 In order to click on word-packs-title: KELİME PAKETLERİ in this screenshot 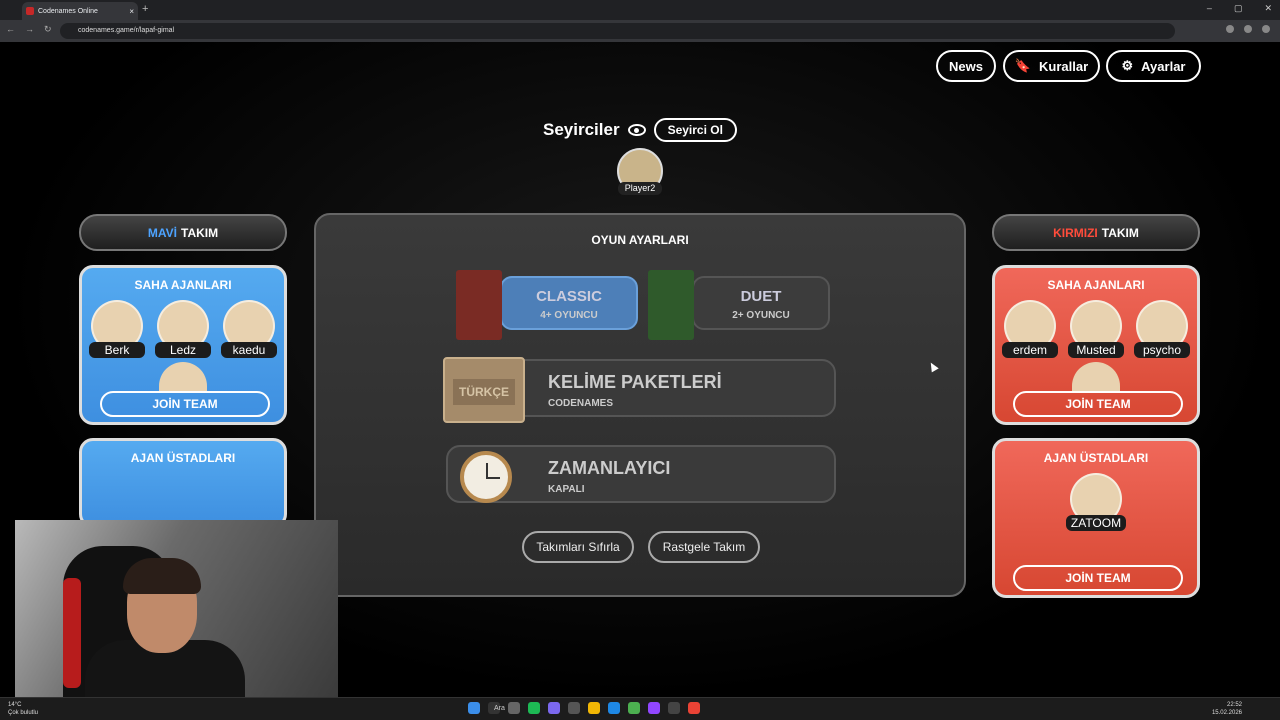, I will do `click(635, 382)`.